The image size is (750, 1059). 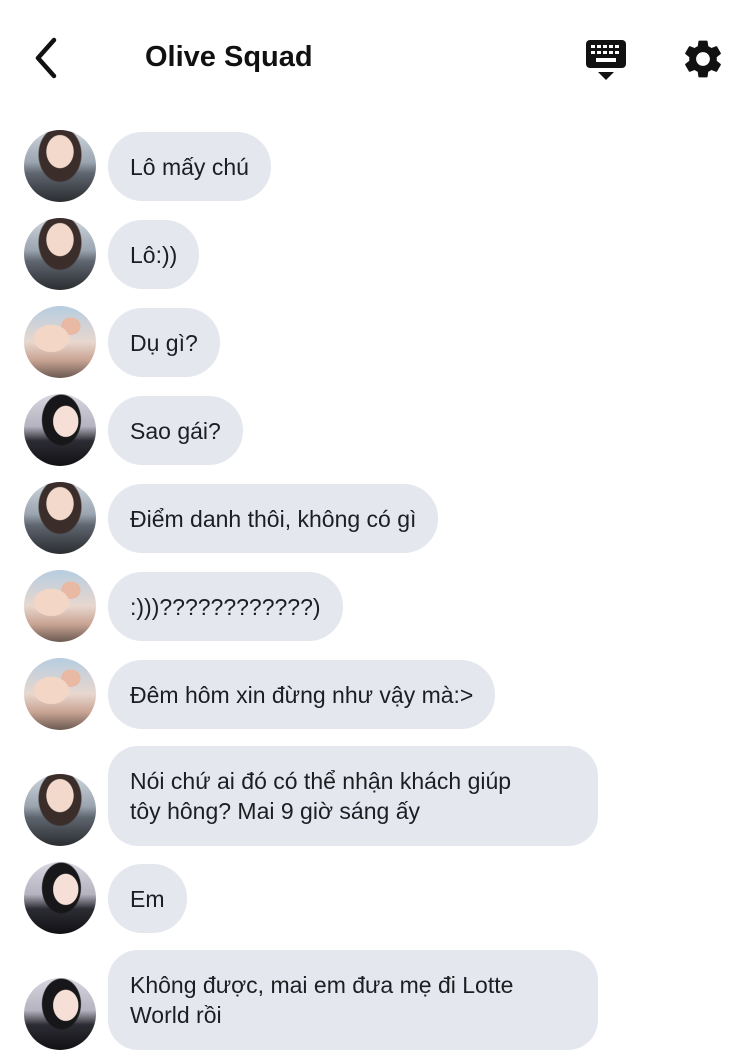 I want to click on message-bubble: Lô mấy chú, so click(x=189, y=166).